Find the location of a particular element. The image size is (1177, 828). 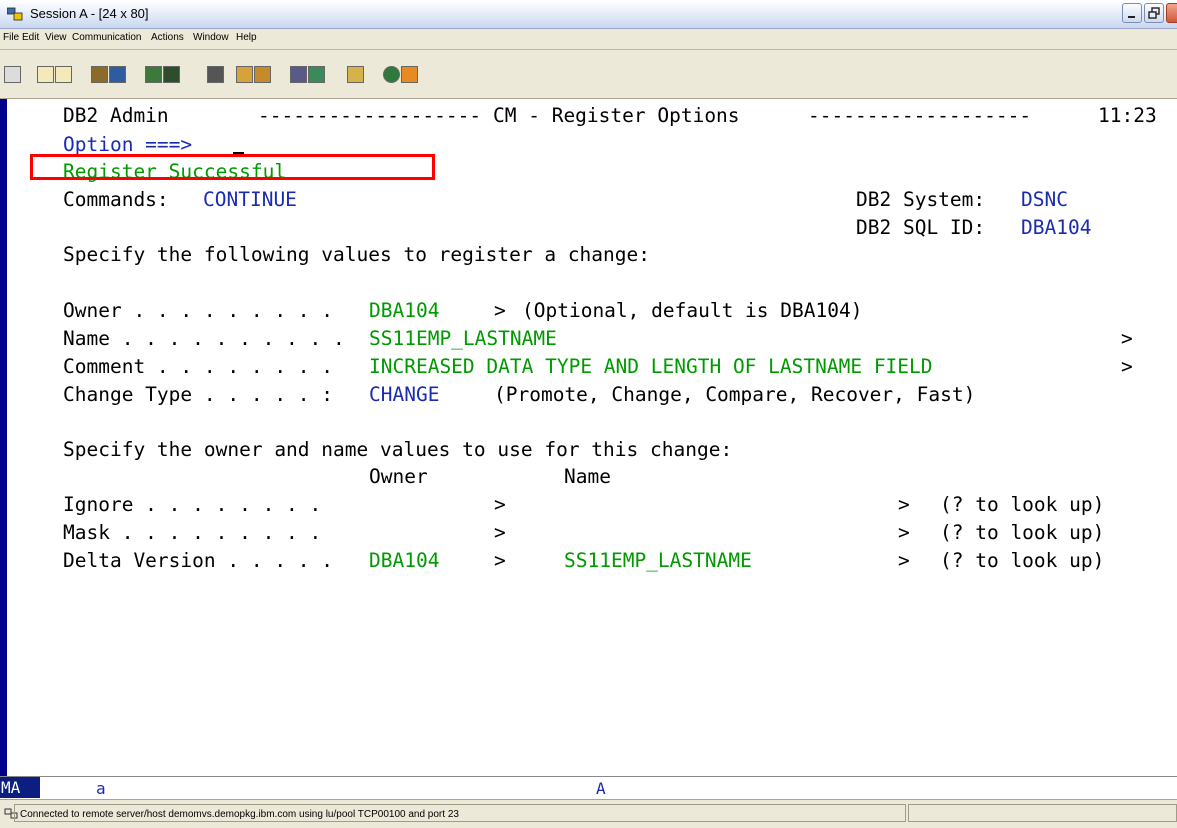

minimize-icon is located at coordinates (1131, 17).